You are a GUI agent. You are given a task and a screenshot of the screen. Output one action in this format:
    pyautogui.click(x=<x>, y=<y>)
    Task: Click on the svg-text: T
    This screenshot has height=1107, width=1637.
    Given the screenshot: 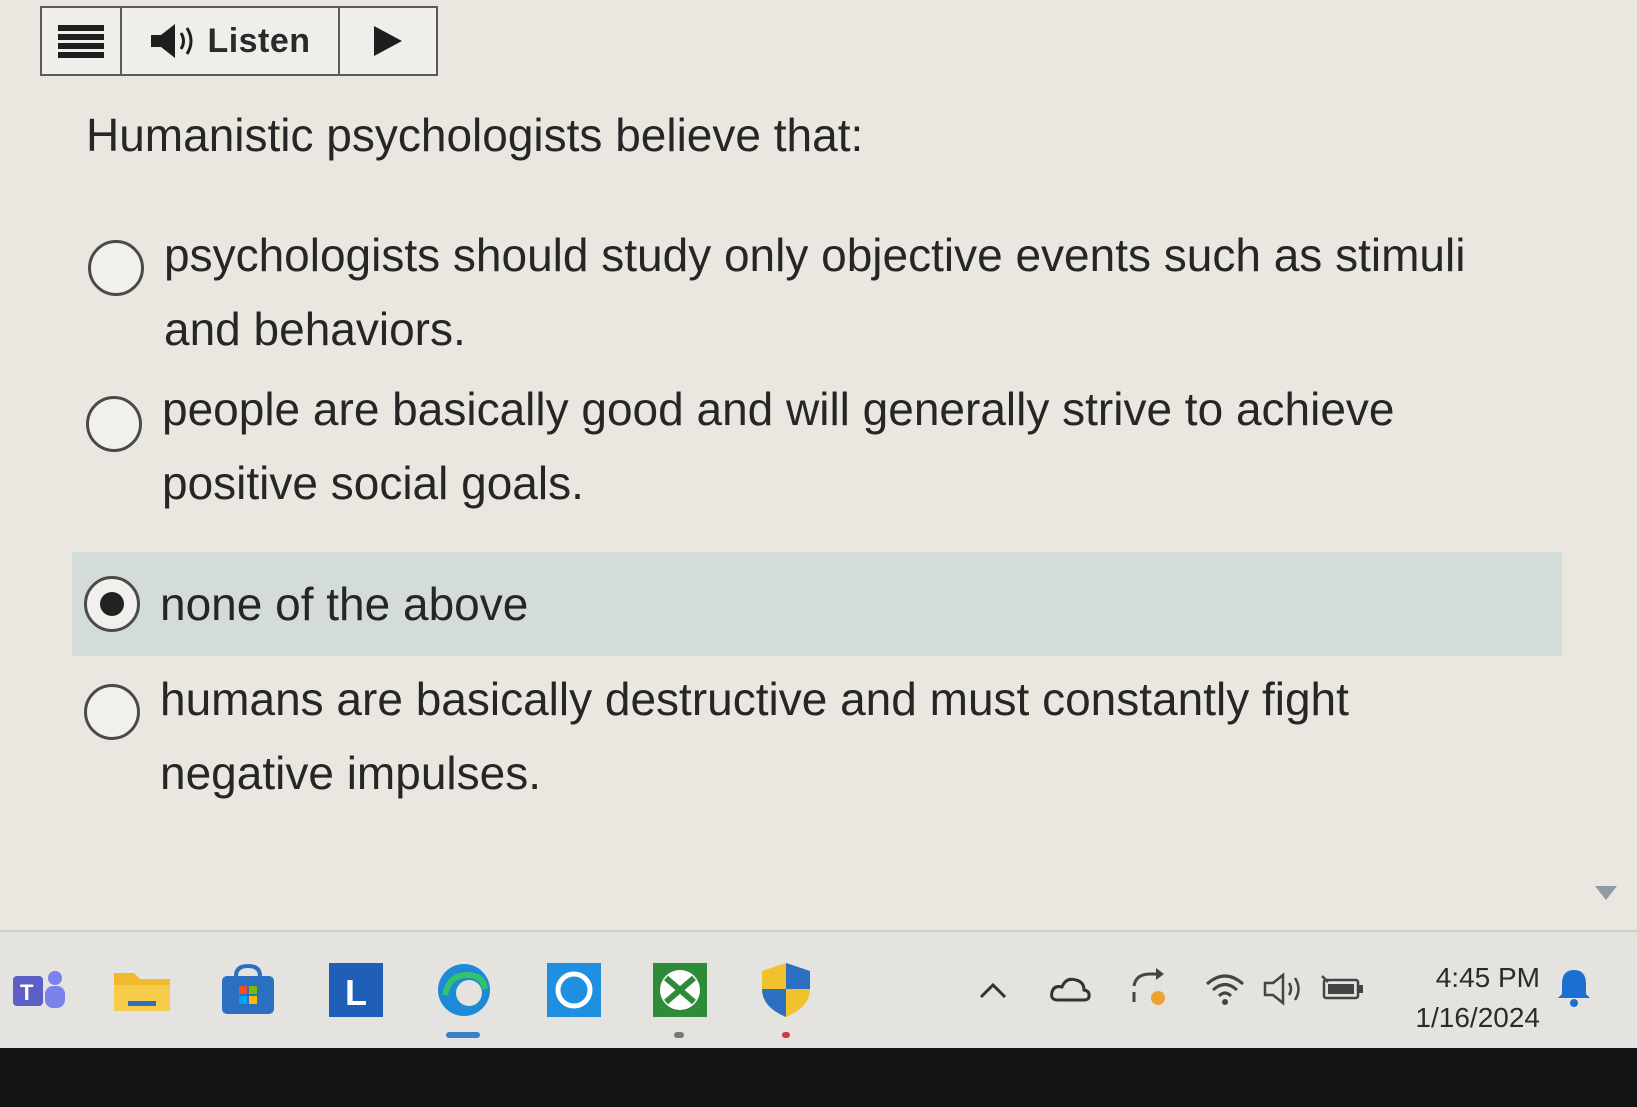 What is the action you would take?
    pyautogui.click(x=27, y=992)
    